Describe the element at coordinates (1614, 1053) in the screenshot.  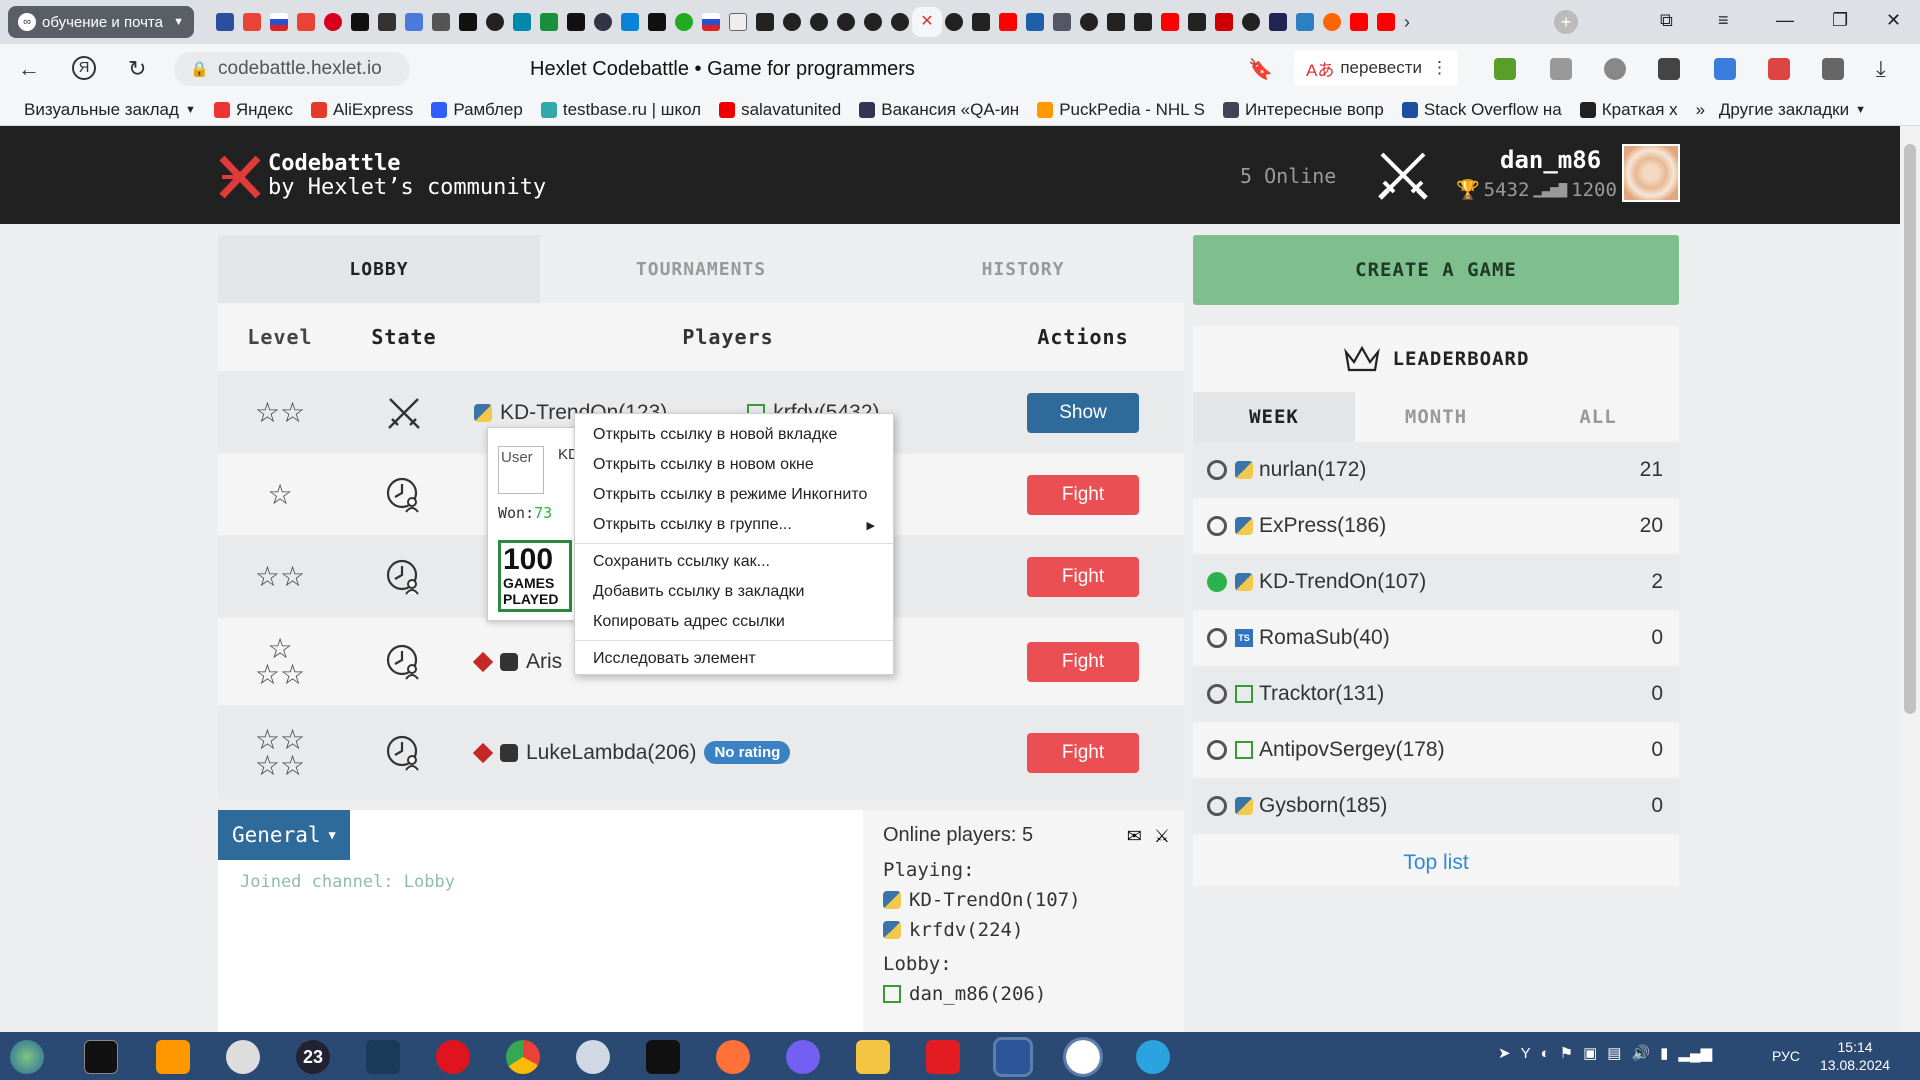
I see `tray-app-icon: ▤` at that location.